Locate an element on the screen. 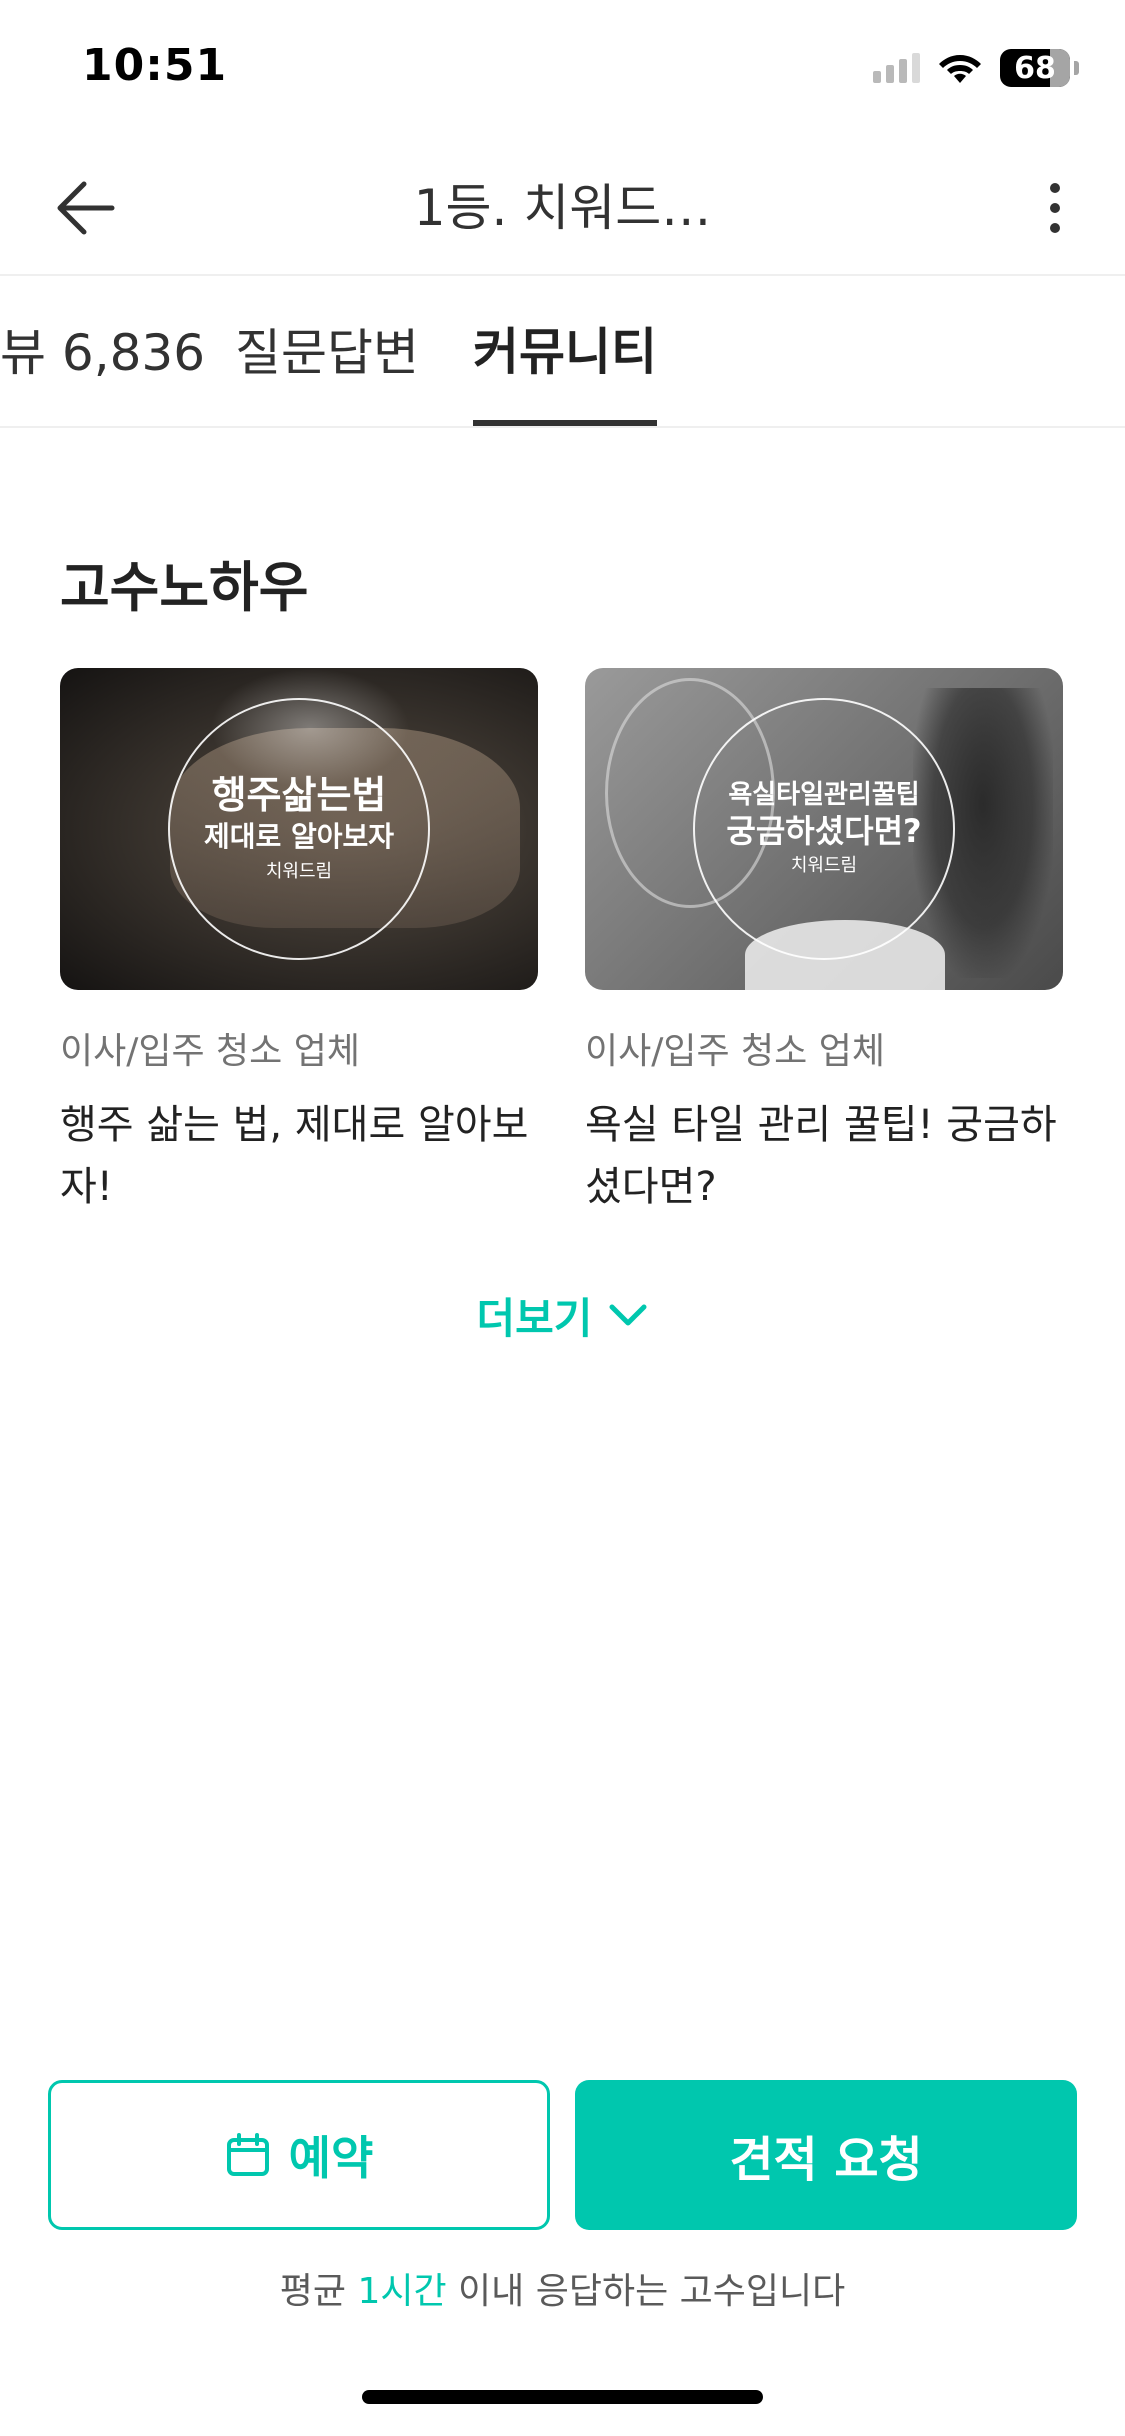  status-time: 10:51 is located at coordinates (155, 65).